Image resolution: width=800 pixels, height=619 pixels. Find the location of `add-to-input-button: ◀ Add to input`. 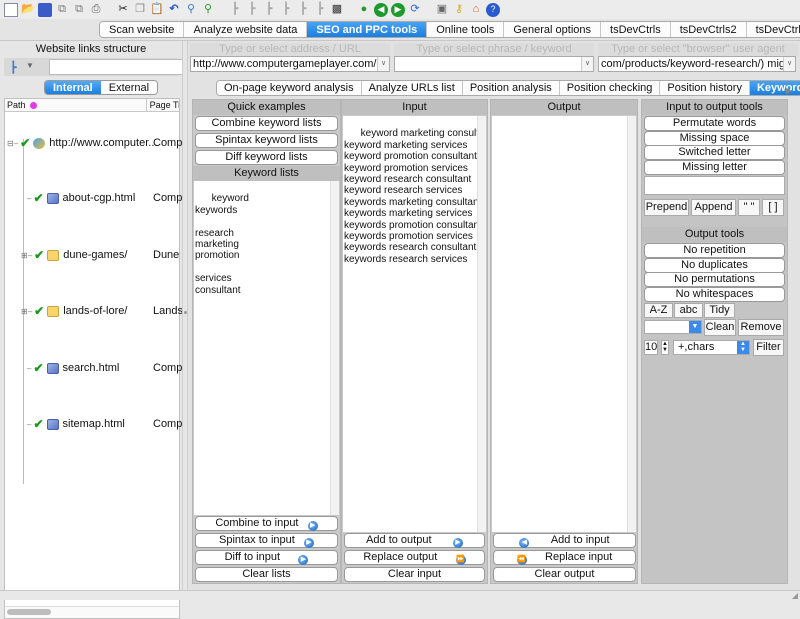

add-to-input-button: ◀ Add to input is located at coordinates (564, 540).